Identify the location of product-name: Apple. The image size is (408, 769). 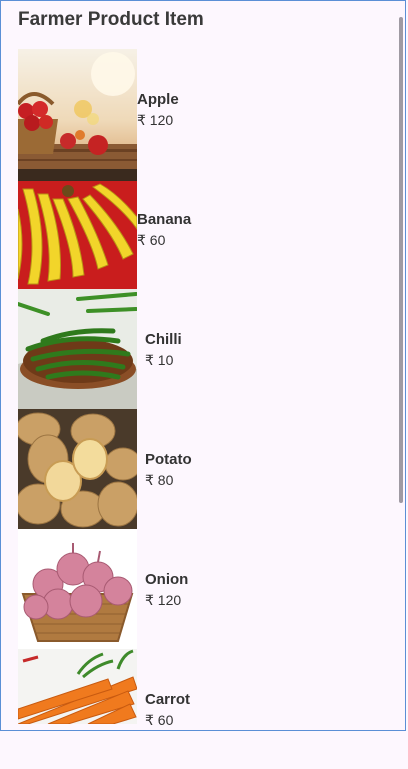
(158, 99).